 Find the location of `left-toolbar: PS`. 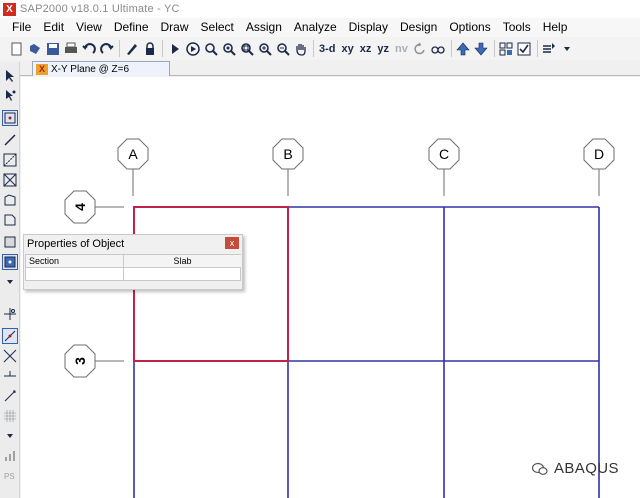

left-toolbar: PS is located at coordinates (10, 280).